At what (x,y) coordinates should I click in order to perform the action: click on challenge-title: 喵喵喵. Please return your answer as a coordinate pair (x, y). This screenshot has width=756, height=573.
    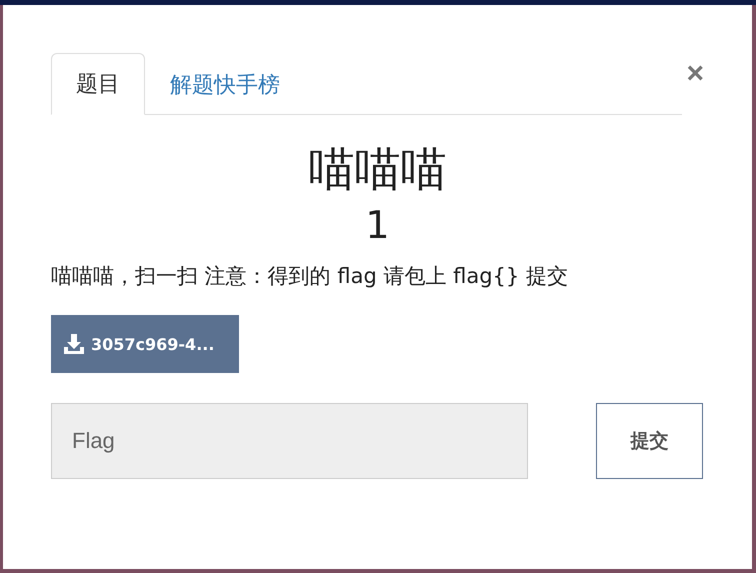
    Looking at the image, I should click on (378, 169).